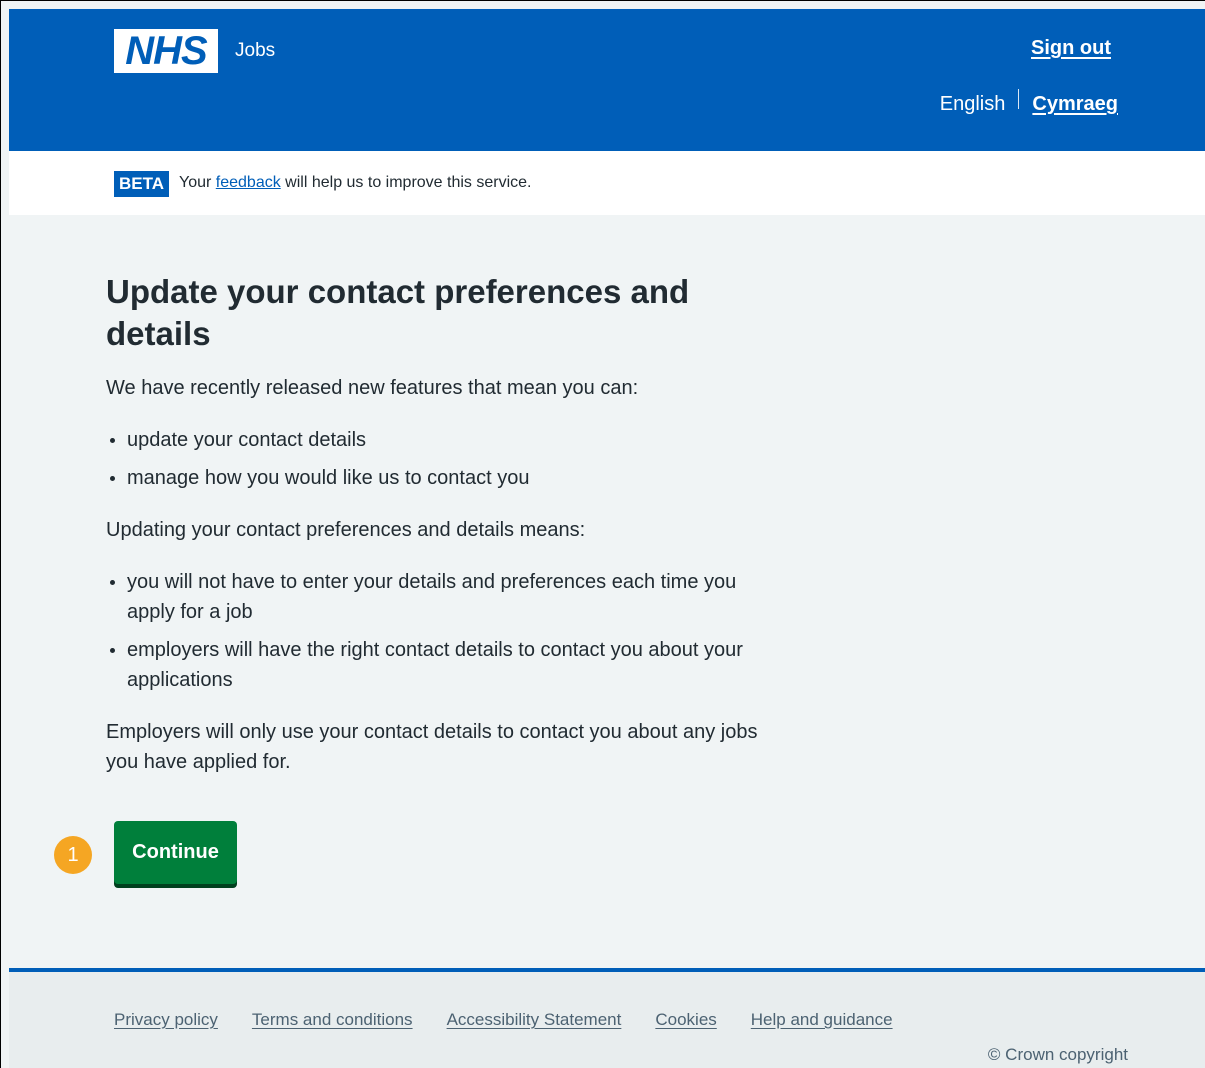 This screenshot has height=1068, width=1205. What do you see at coordinates (1057, 1054) in the screenshot?
I see `copyright-text: © Crown copyright` at bounding box center [1057, 1054].